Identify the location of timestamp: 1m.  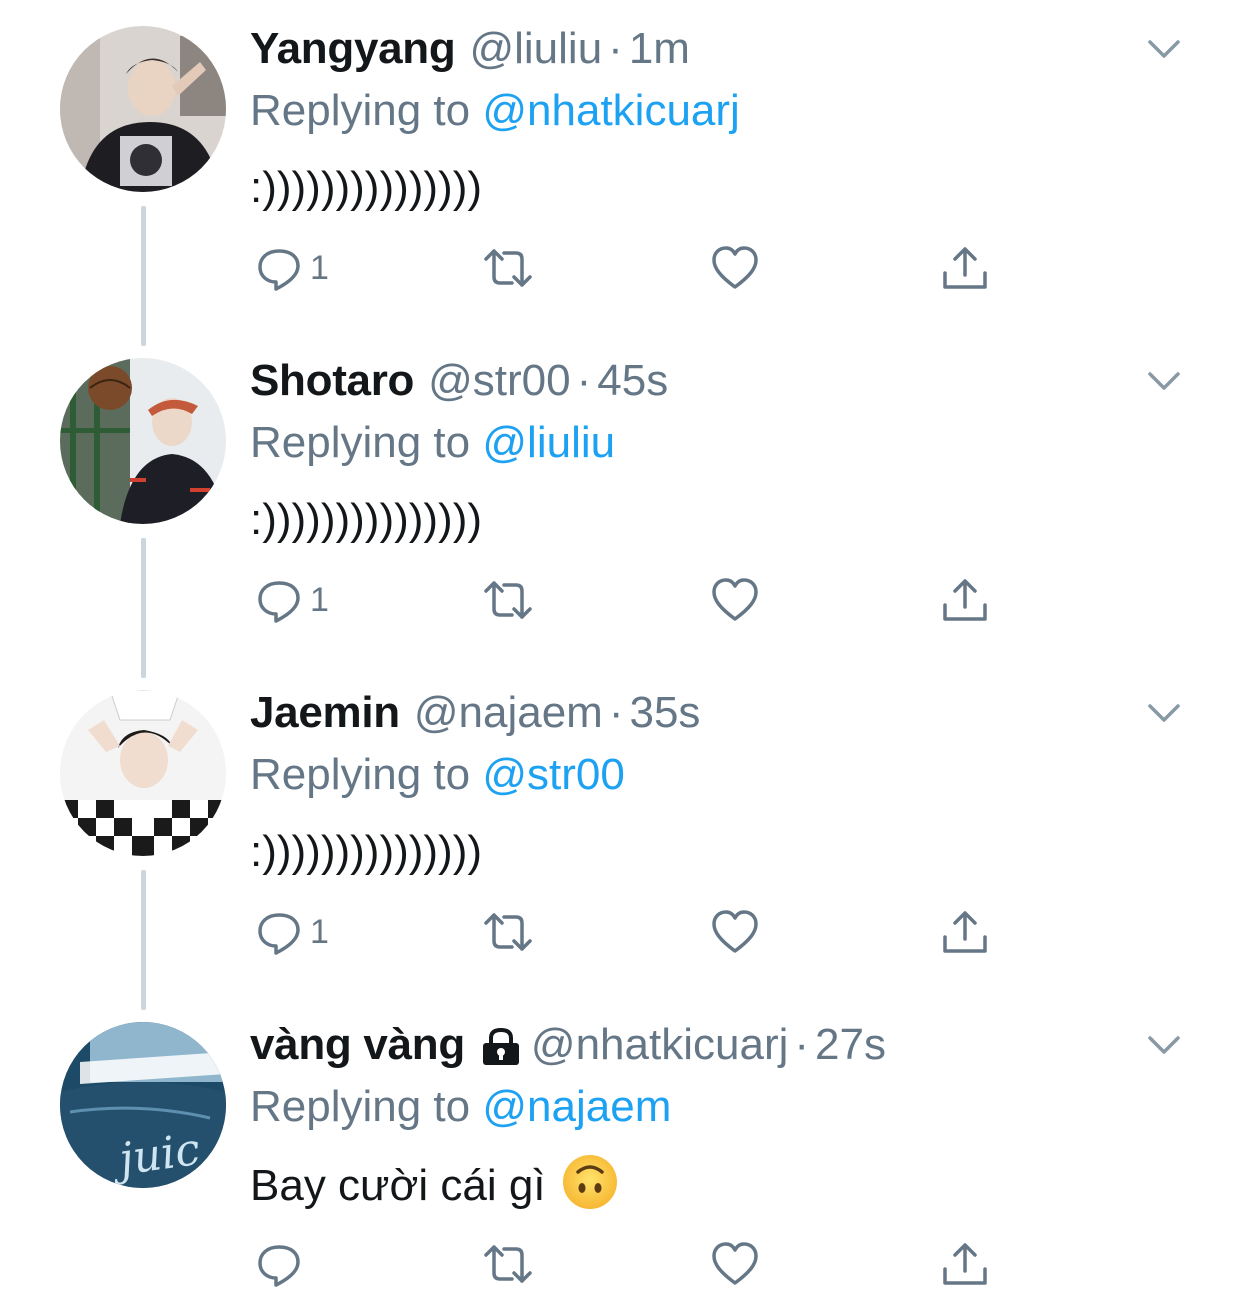
(659, 49).